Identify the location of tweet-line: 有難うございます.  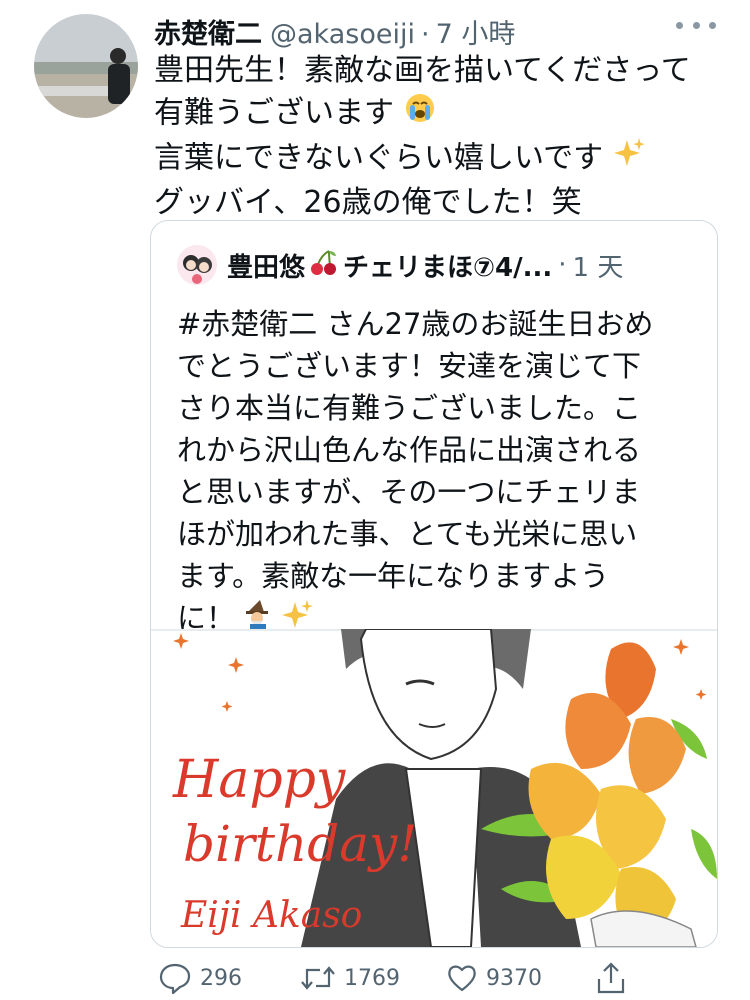
(274, 113).